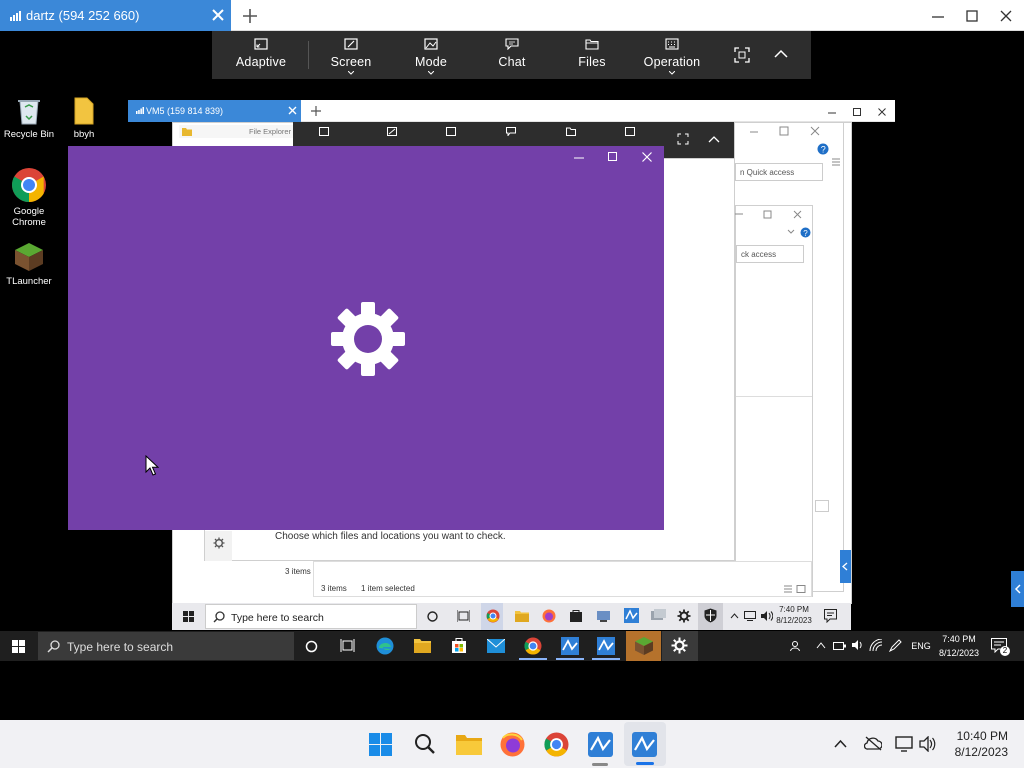 The image size is (1024, 768). What do you see at coordinates (392, 131) in the screenshot?
I see `screen-icon` at bounding box center [392, 131].